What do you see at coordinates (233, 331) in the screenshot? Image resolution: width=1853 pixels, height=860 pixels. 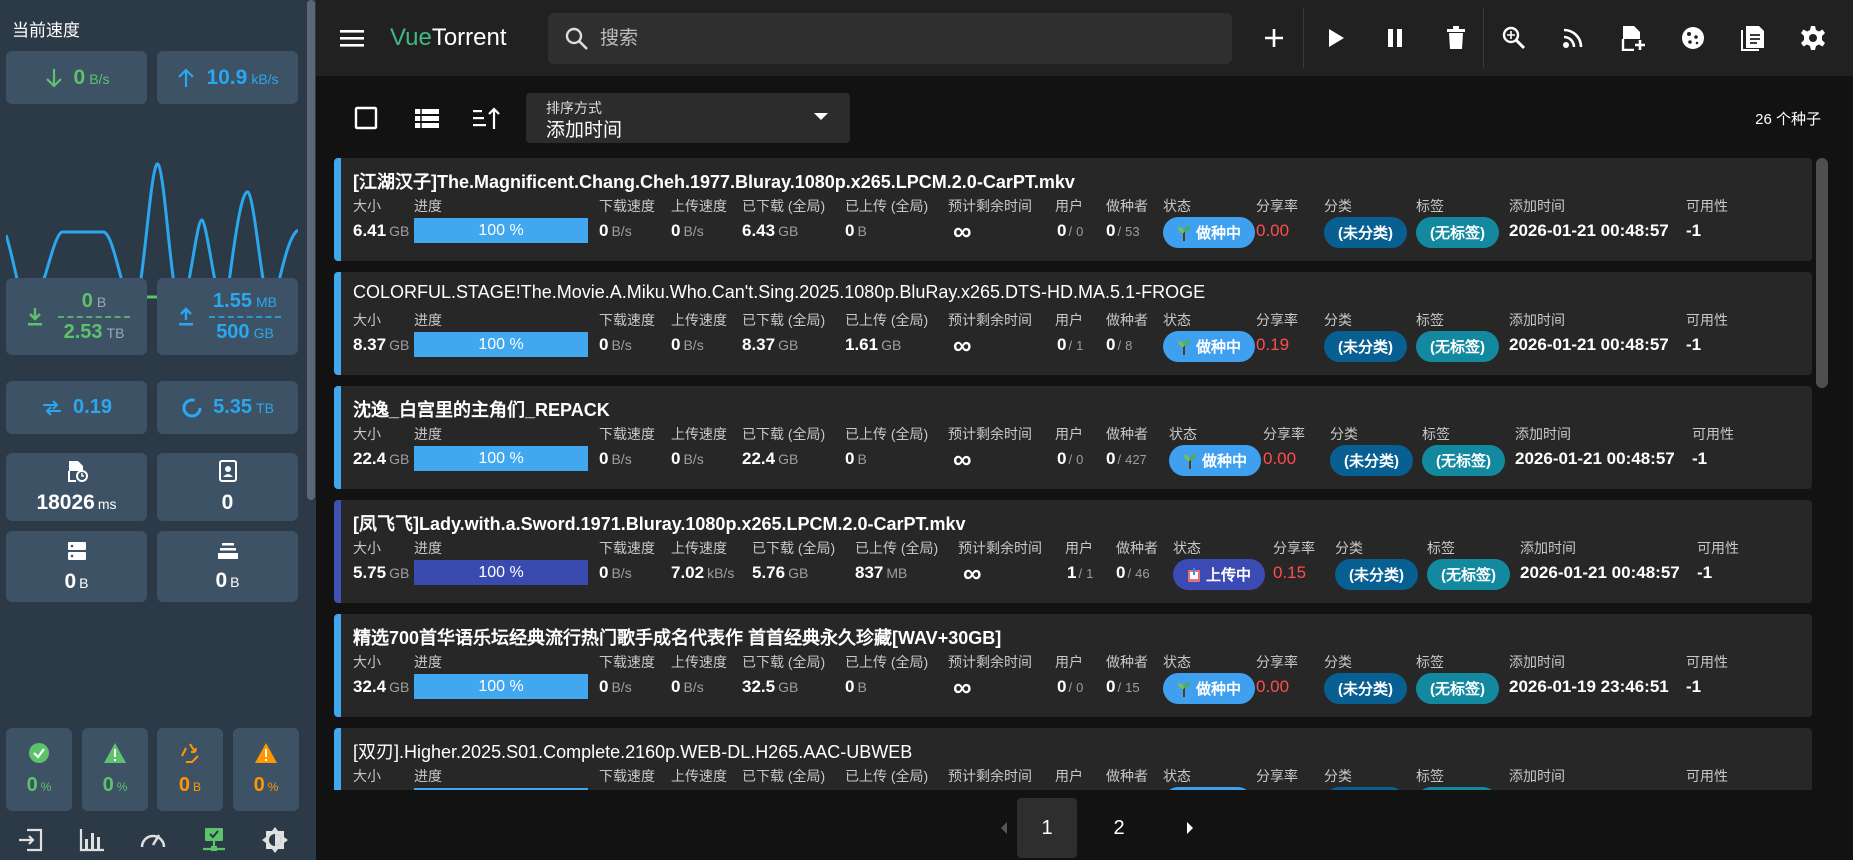 I see `total-upload-value: 500` at bounding box center [233, 331].